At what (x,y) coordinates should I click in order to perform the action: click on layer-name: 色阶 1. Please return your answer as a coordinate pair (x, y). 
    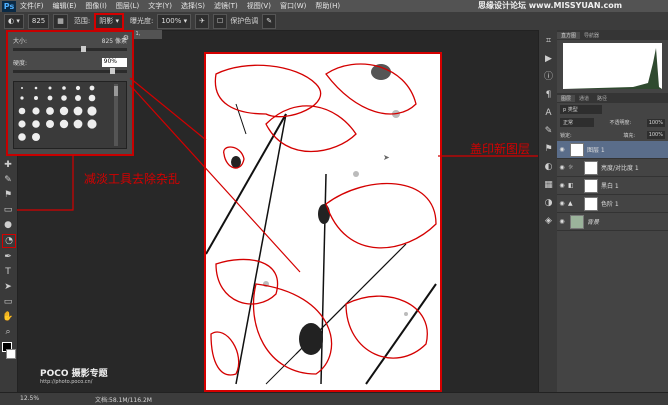
    Looking at the image, I should click on (610, 204).